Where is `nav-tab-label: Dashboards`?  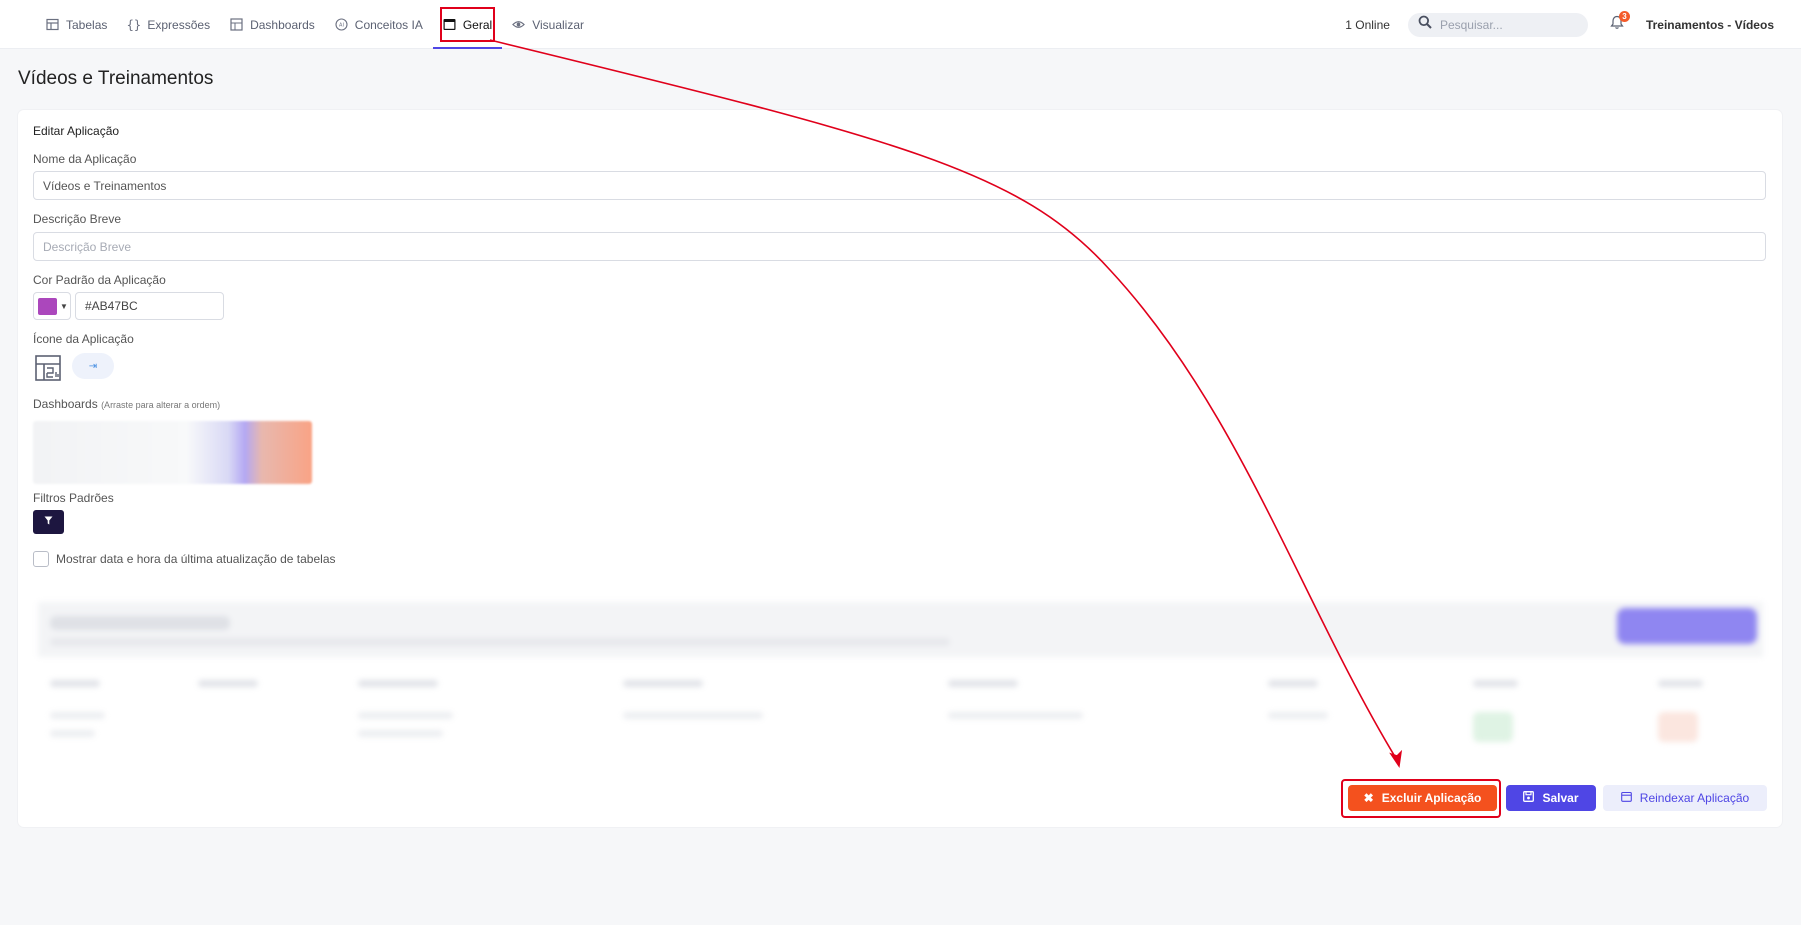
nav-tab-label: Dashboards is located at coordinates (282, 24).